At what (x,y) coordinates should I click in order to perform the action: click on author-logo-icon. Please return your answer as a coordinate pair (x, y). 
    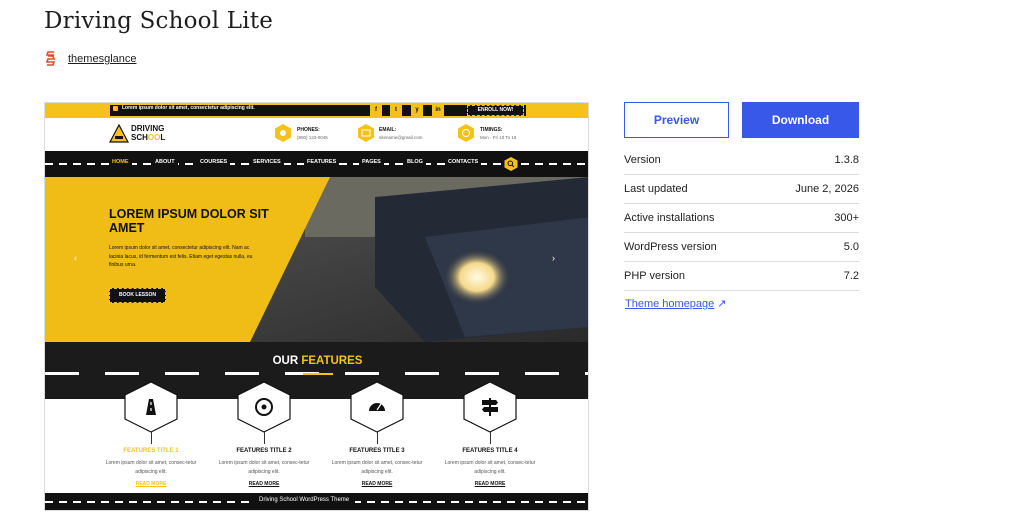
    Looking at the image, I should click on (50, 58).